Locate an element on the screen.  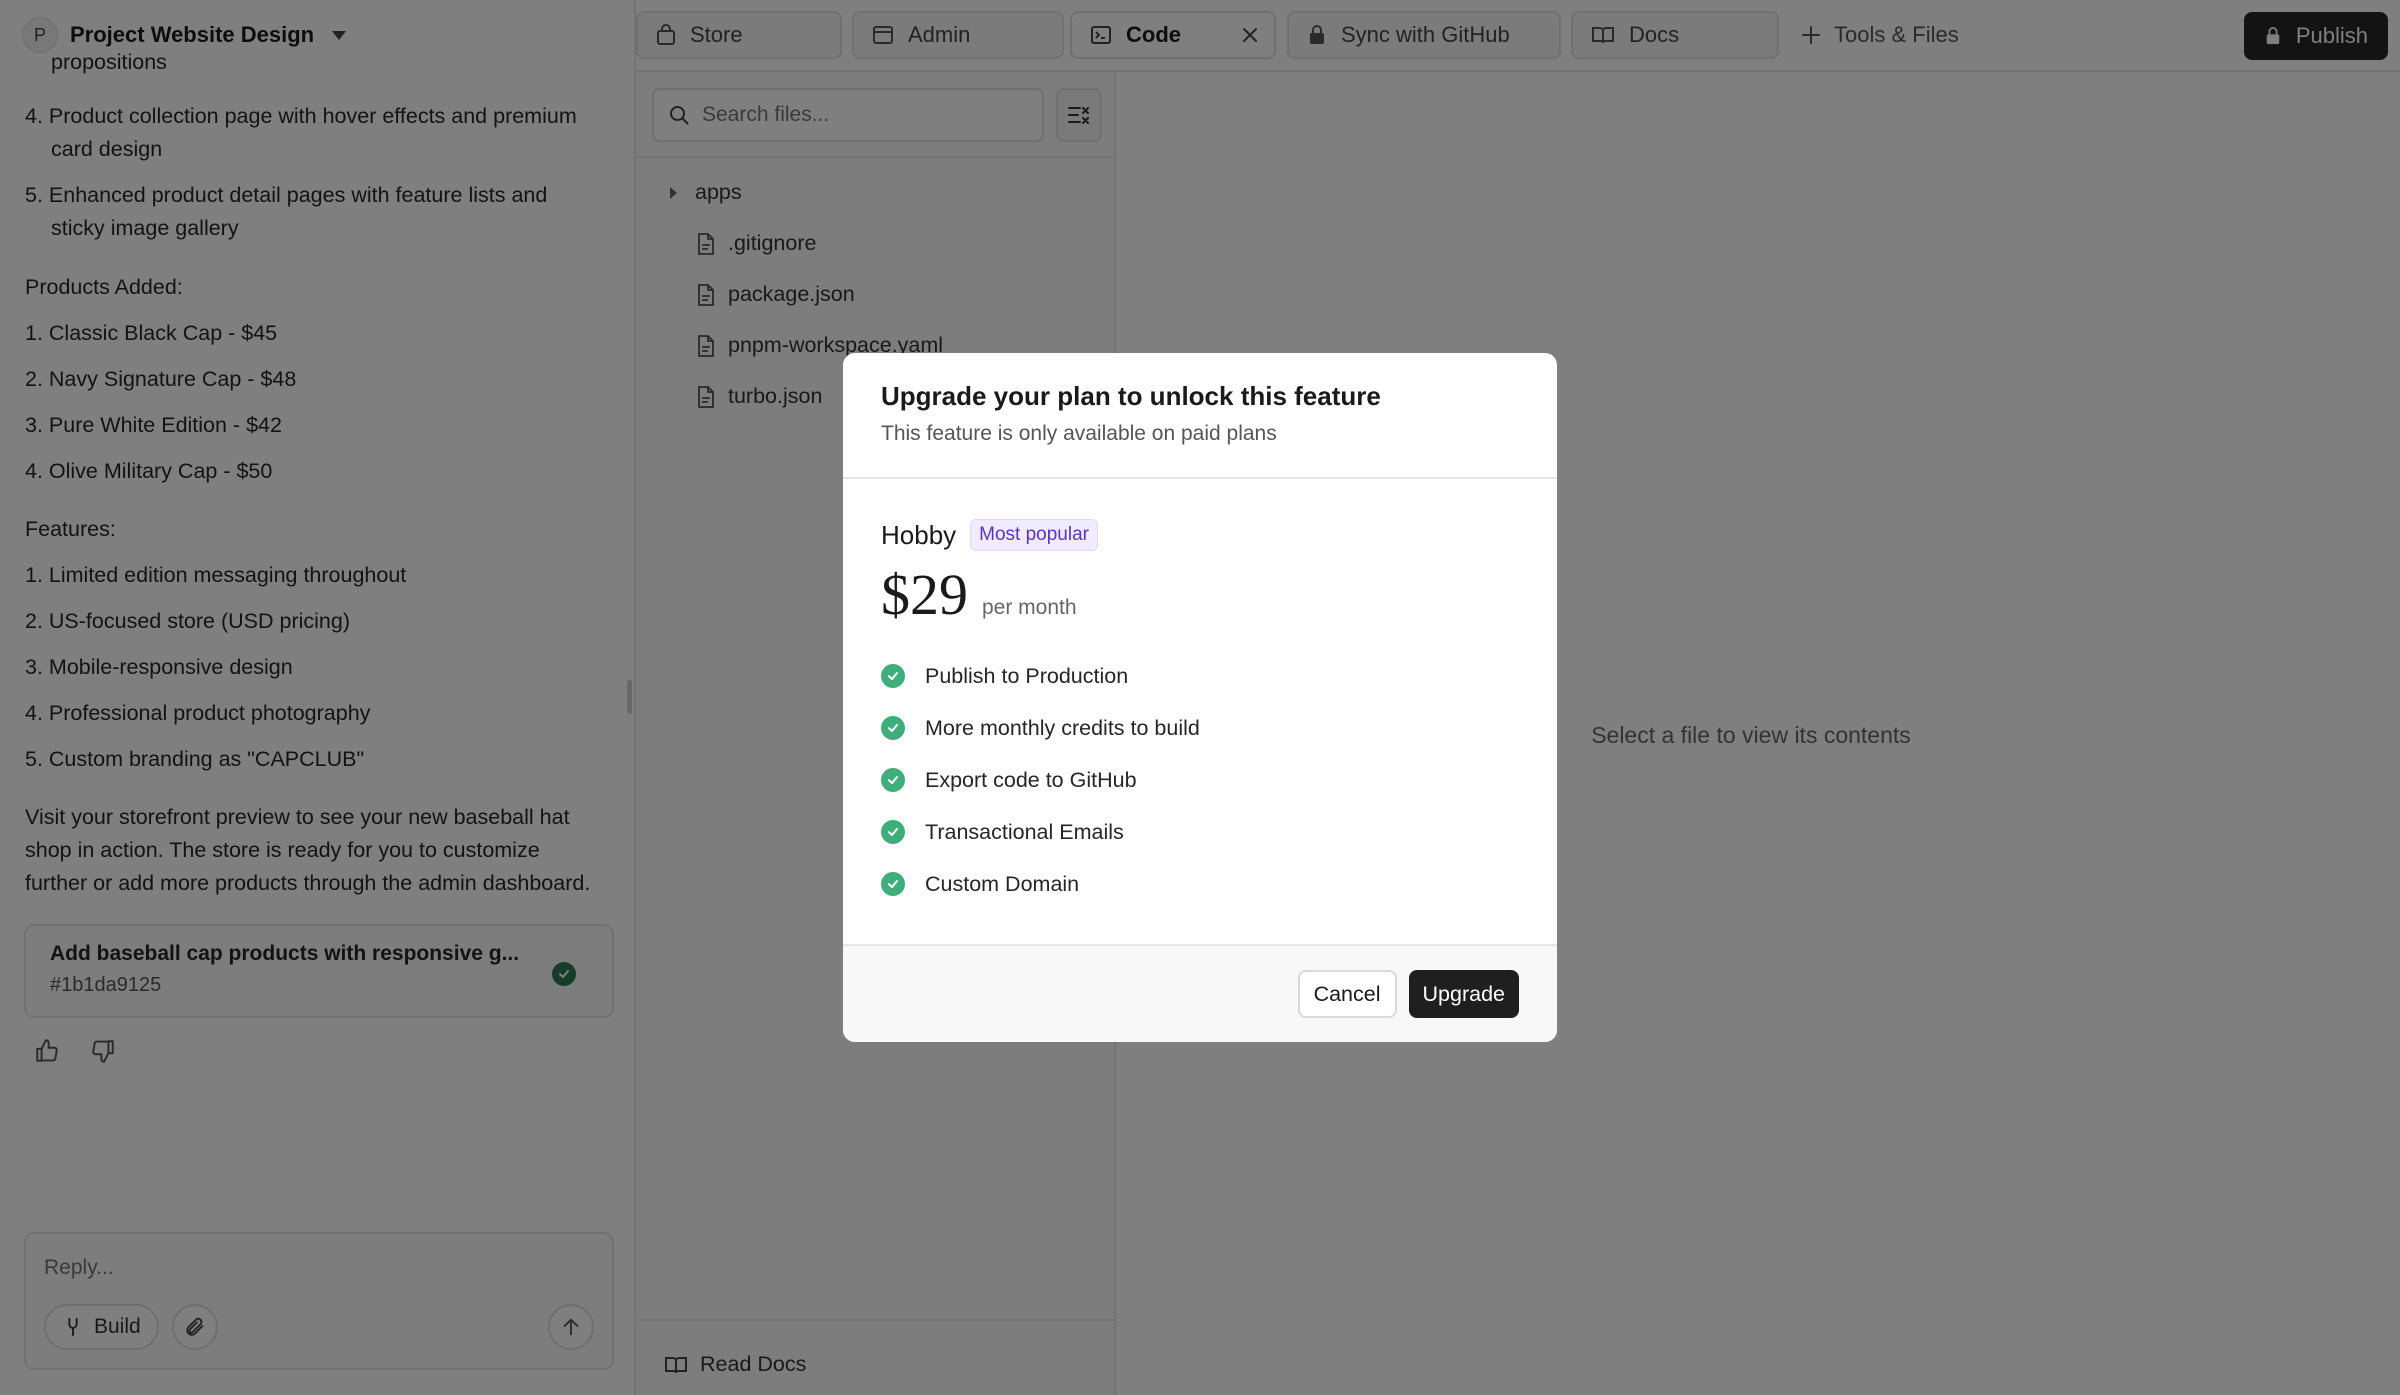
plan-feature-label: Export code to GitHub is located at coordinates (1031, 779).